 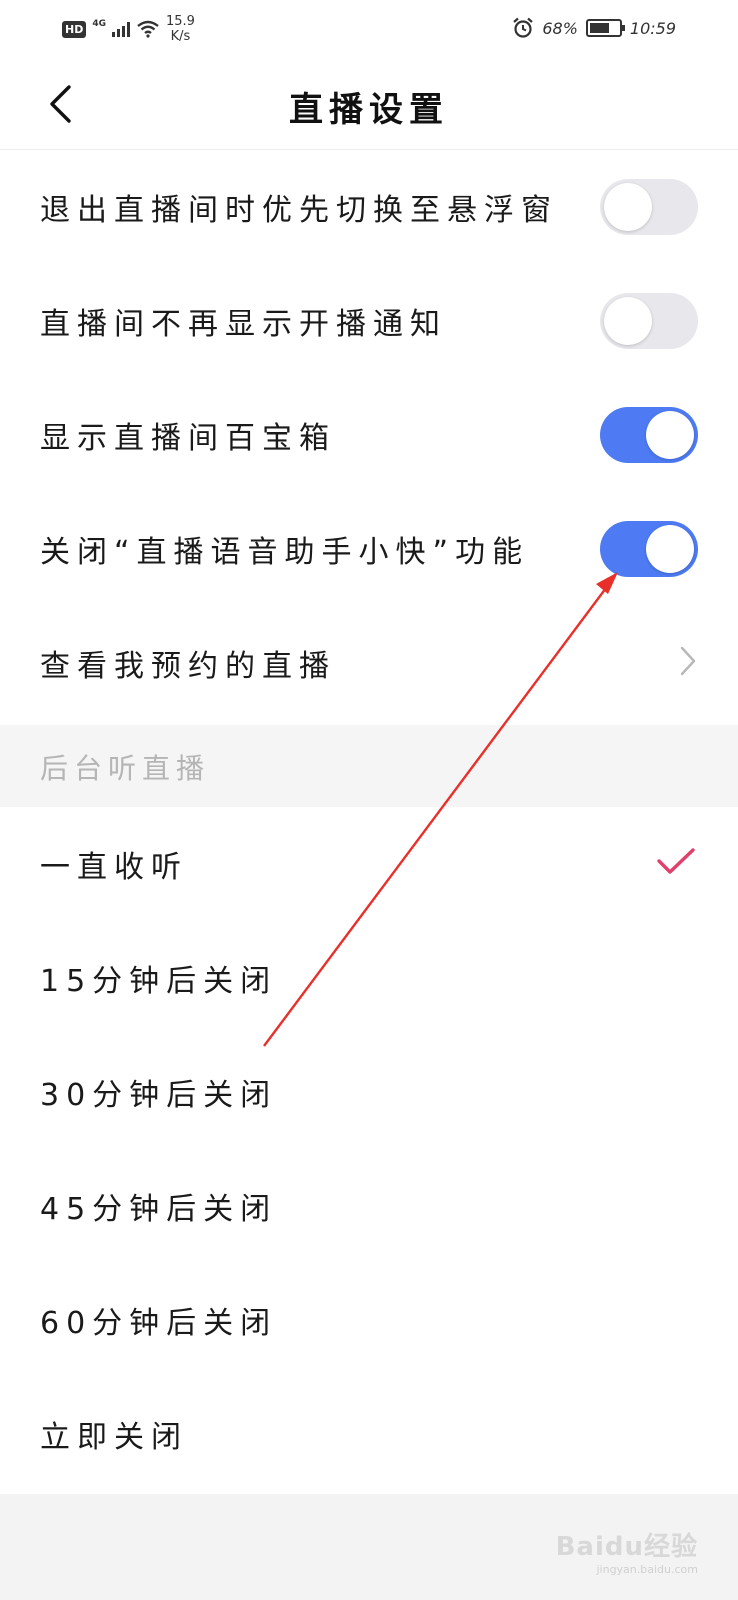 I want to click on setting-row-treasure-box: 显示直播间百宝箱, so click(x=369, y=435).